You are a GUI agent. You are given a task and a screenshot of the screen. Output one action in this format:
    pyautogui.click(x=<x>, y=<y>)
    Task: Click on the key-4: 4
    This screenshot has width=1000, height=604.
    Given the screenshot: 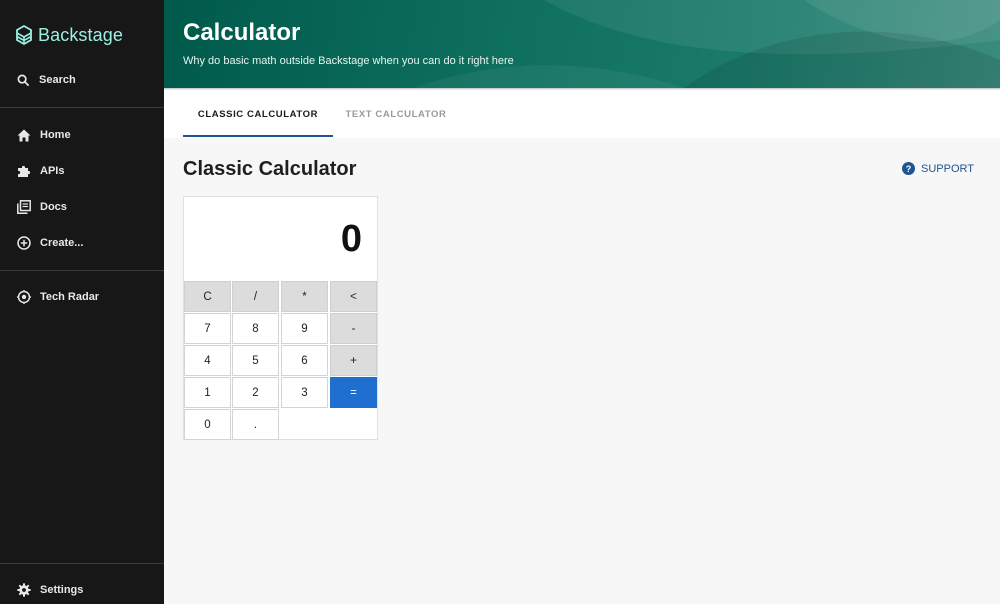 What is the action you would take?
    pyautogui.click(x=207, y=360)
    